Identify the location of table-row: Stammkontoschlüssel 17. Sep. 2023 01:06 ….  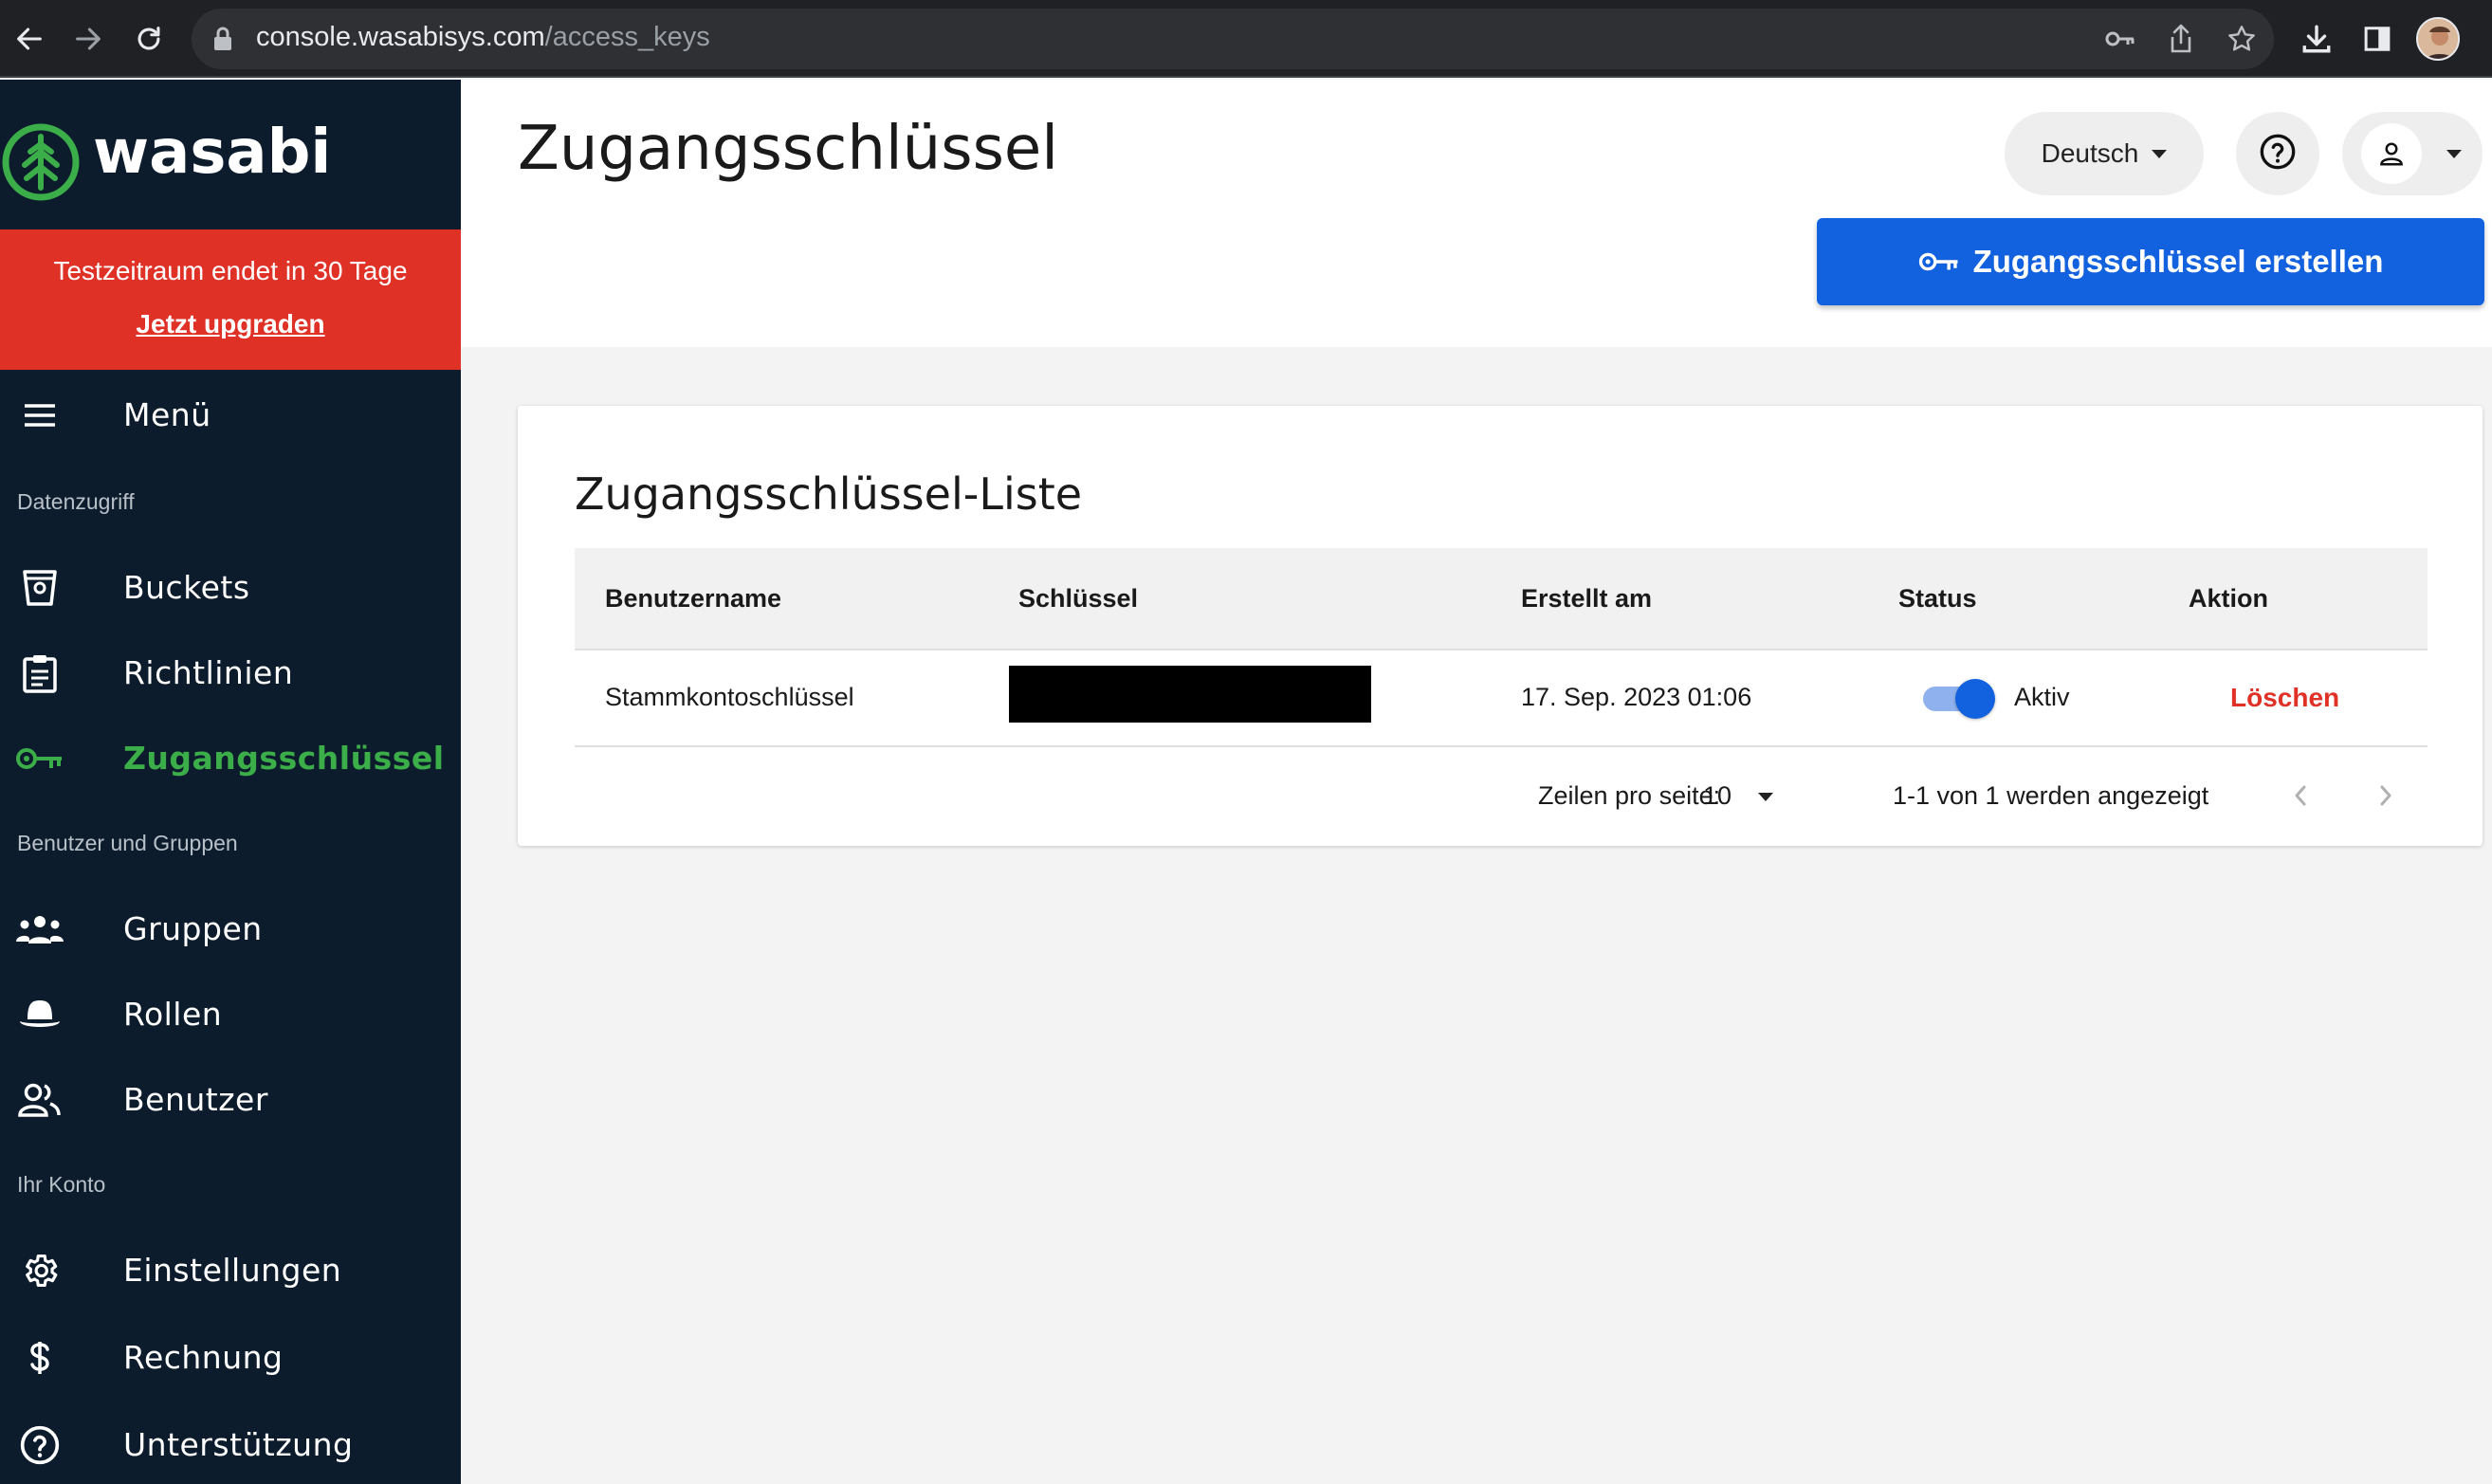
(1501, 699).